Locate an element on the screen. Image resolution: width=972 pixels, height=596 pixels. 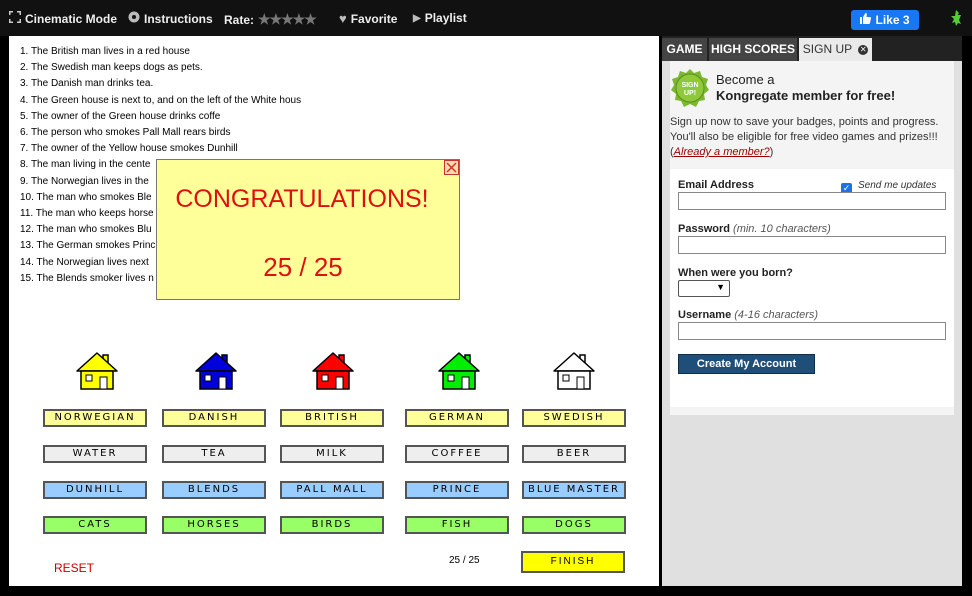
playlist-button: ▶ Playlist is located at coordinates (440, 18).